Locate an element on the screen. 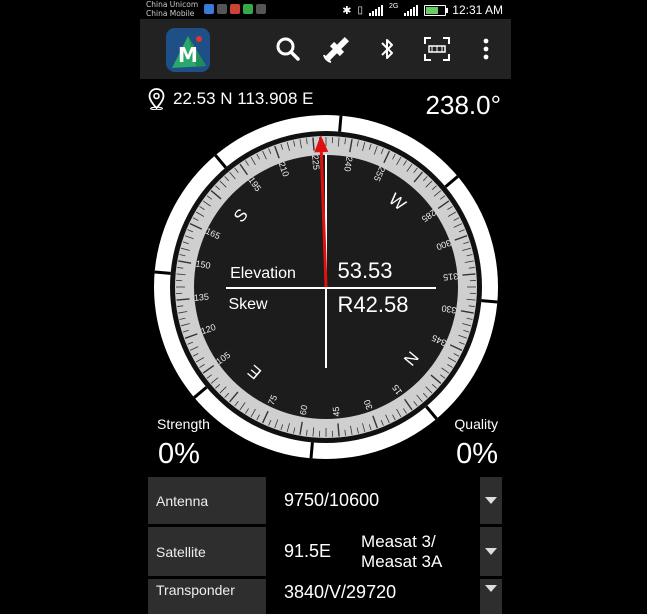 The height and width of the screenshot is (614, 647). bluetooth-icon is located at coordinates (387, 49).